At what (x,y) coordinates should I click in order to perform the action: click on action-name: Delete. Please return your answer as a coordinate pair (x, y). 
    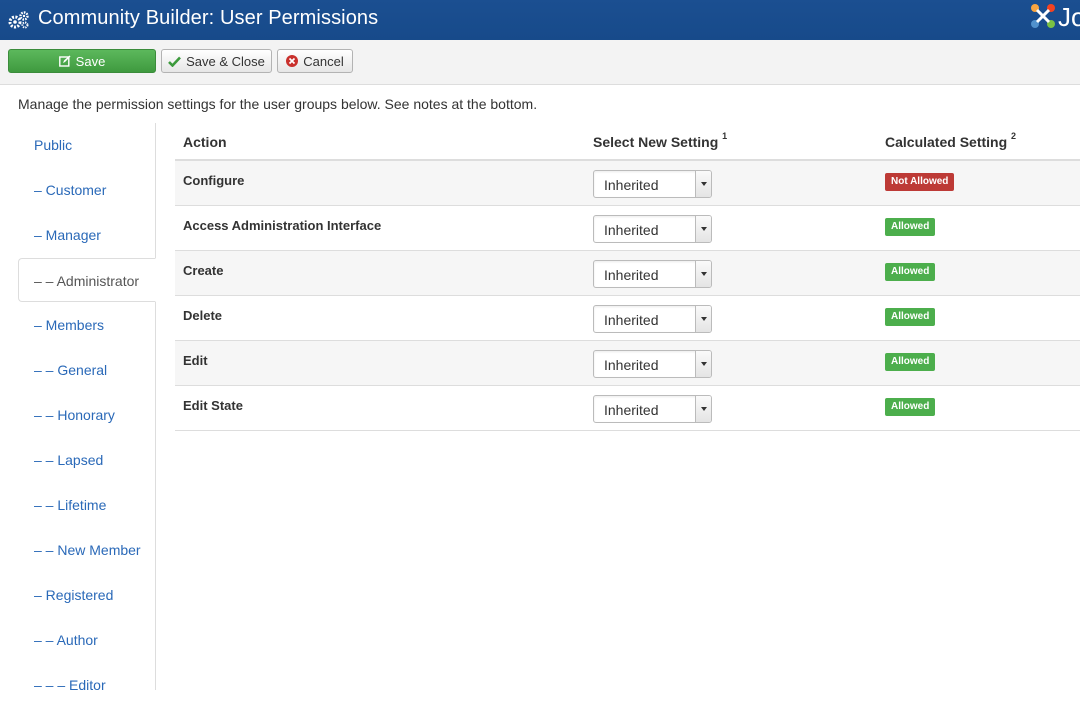
    Looking at the image, I should click on (203, 315).